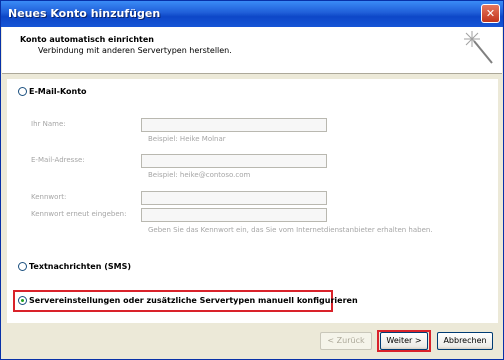 This screenshot has width=504, height=360. What do you see at coordinates (346, 341) in the screenshot?
I see `back-button: < Zurück` at bounding box center [346, 341].